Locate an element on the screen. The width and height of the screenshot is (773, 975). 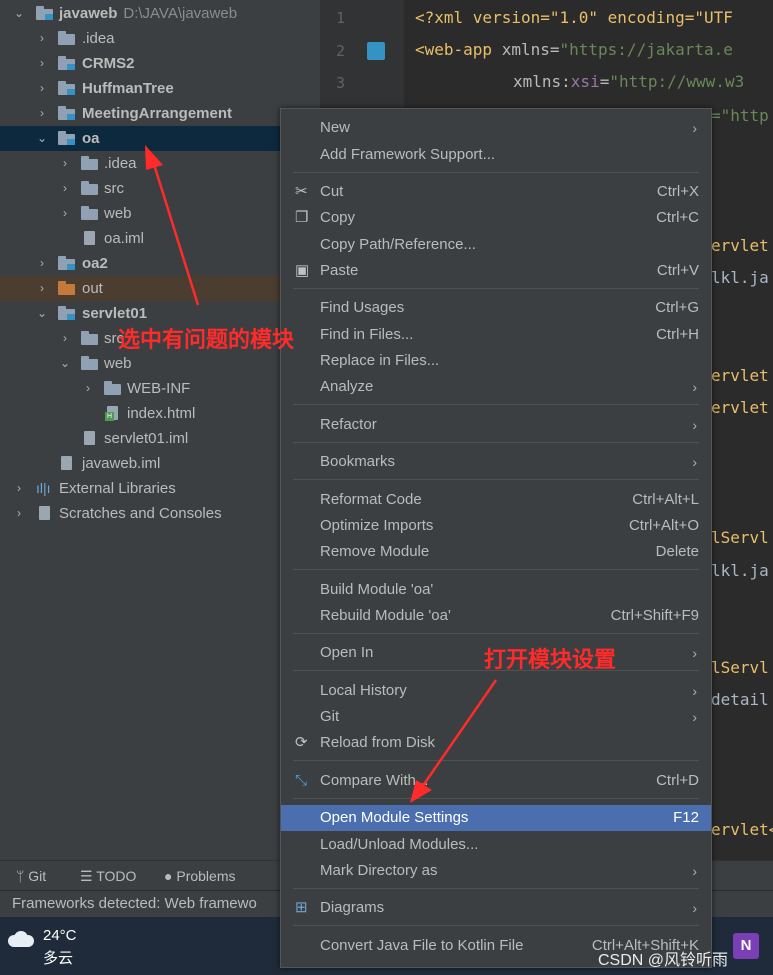
annotation-open-settings: 打开模块设置 is located at coordinates (550, 659).